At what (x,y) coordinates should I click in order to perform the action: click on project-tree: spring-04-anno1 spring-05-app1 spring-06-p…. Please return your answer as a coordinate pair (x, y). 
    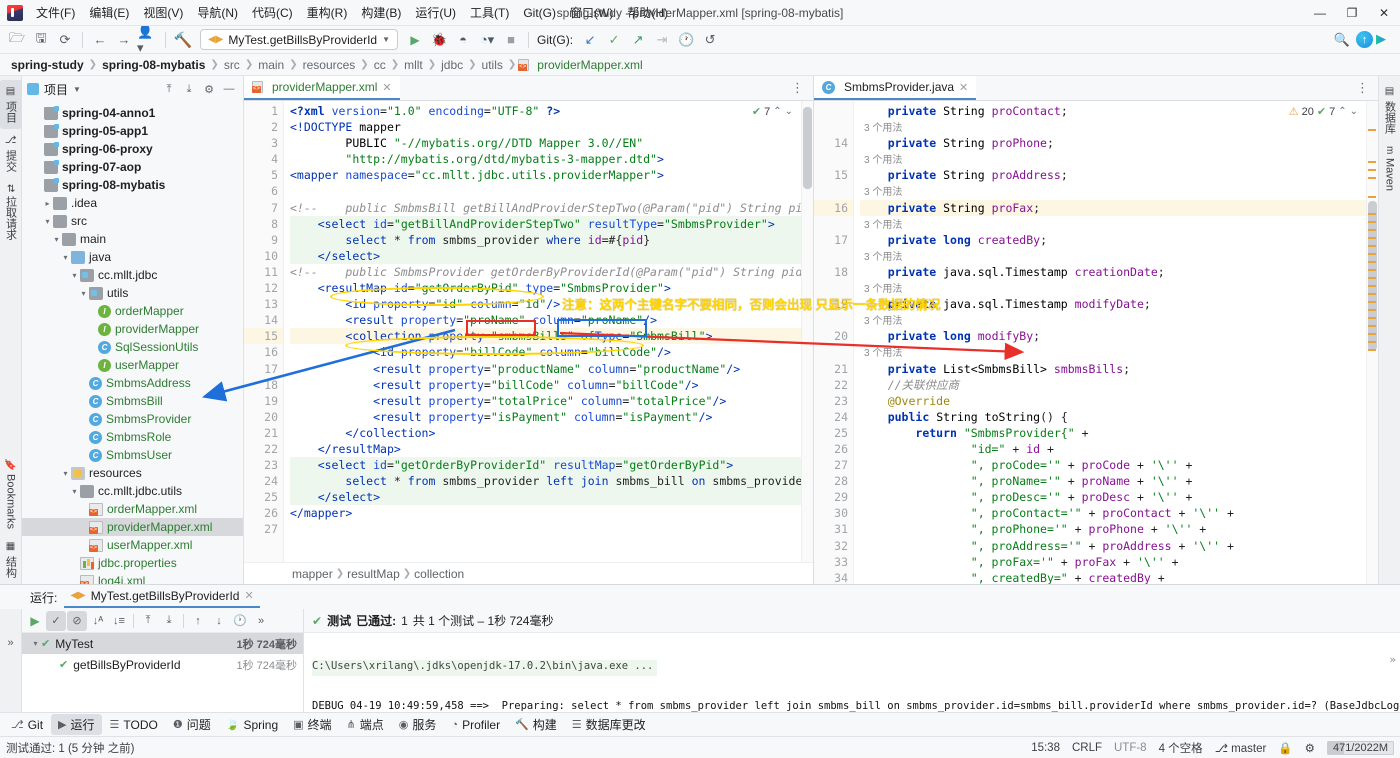
    Looking at the image, I should click on (132, 343).